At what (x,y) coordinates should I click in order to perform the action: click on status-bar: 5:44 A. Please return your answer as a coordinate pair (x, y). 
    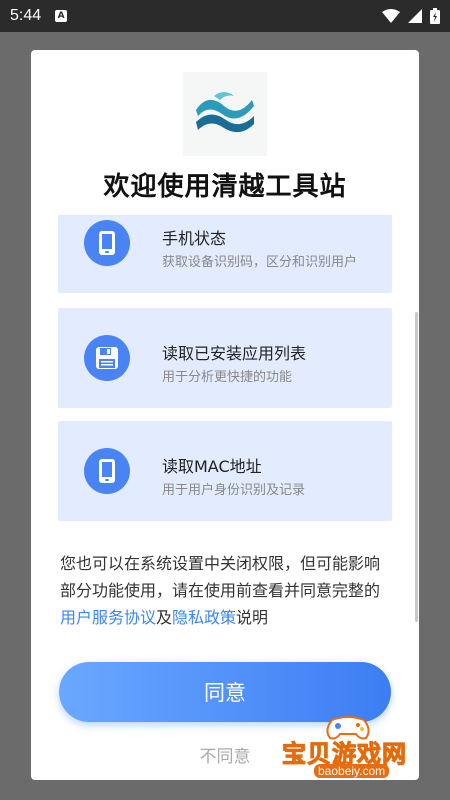
    Looking at the image, I should click on (225, 16).